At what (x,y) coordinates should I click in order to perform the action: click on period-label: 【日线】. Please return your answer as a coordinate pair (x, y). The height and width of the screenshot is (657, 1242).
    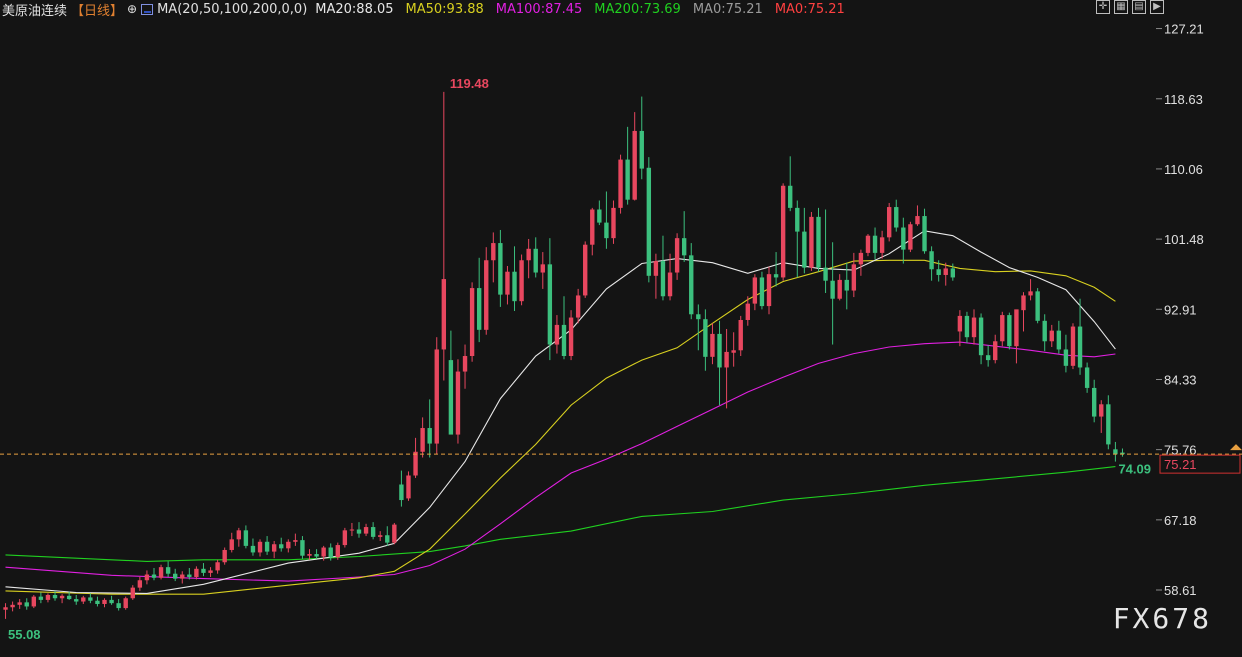
    Looking at the image, I should click on (97, 9).